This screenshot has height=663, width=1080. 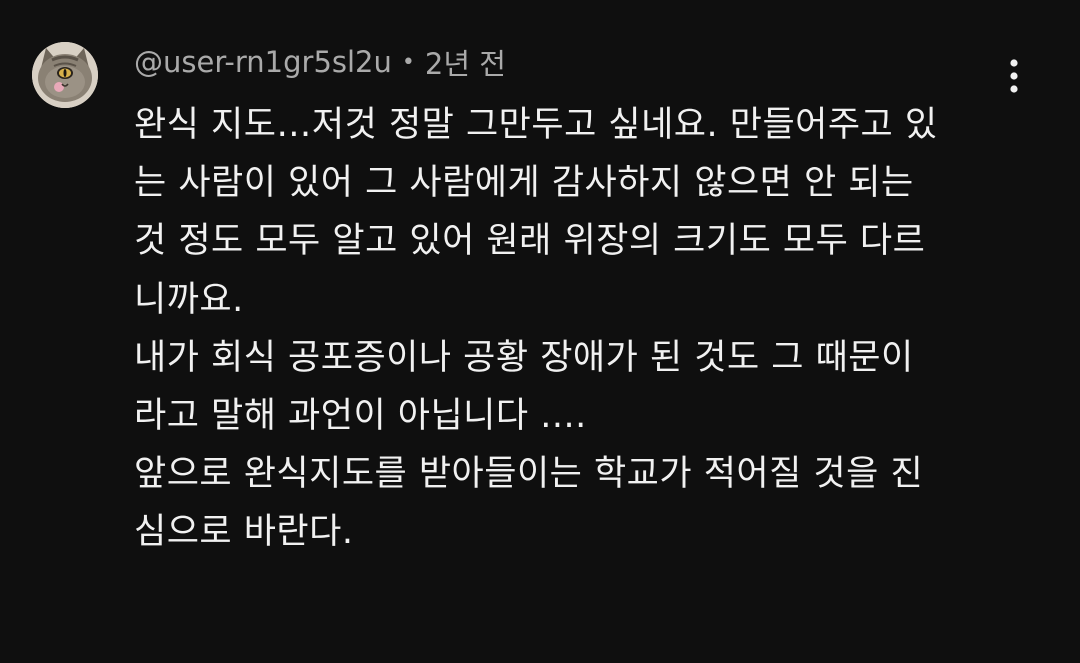 I want to click on more-vert-icon, so click(x=1014, y=76).